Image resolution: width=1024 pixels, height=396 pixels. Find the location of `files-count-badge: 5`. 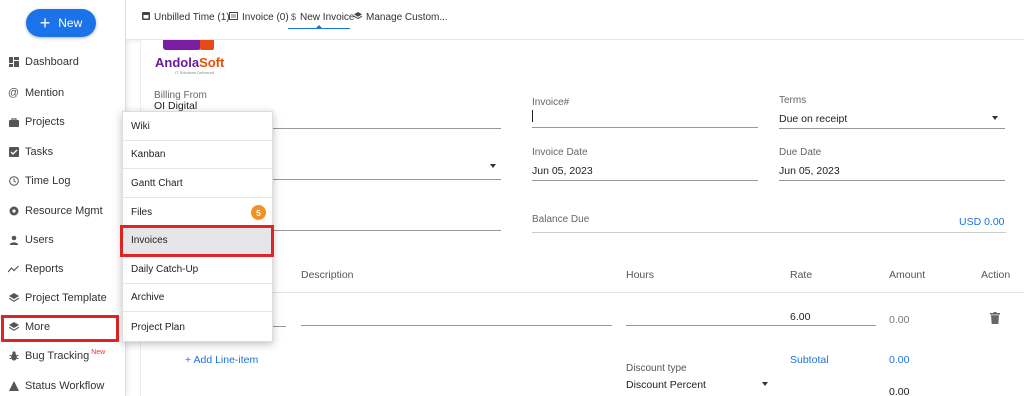

files-count-badge: 5 is located at coordinates (258, 212).